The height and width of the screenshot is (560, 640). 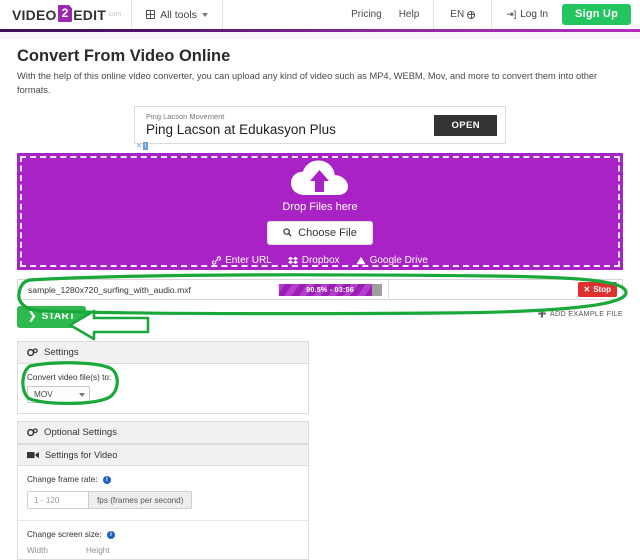 I want to click on frame-rate-label-text: Change frame rate:, so click(x=62, y=479).